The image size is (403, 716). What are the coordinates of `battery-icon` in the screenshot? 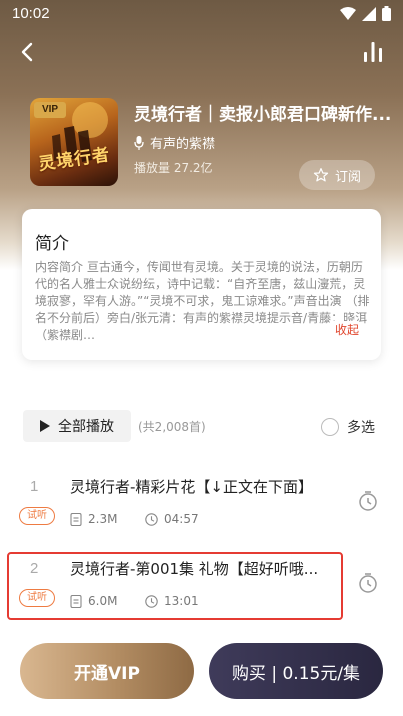 It's located at (386, 13).